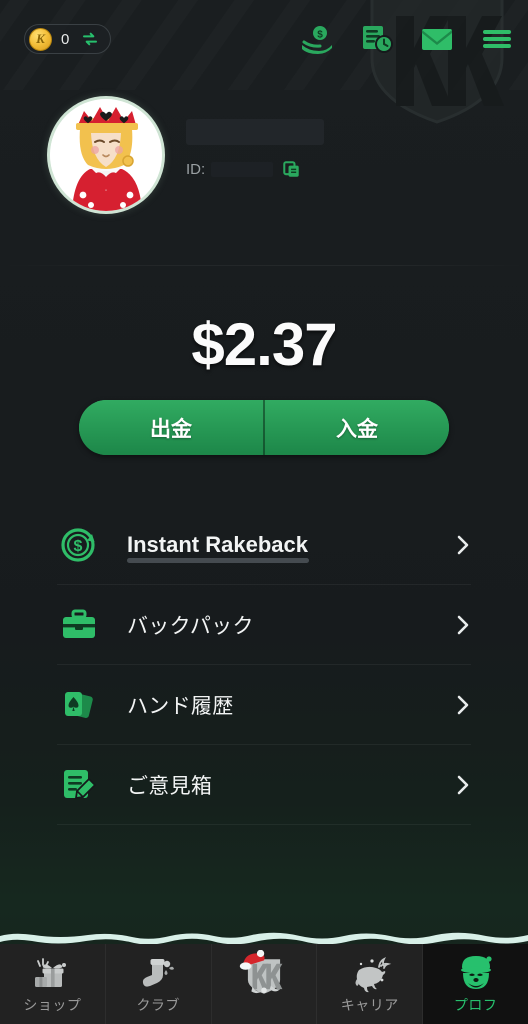 Image resolution: width=528 pixels, height=1024 pixels. I want to click on avatar, so click(106, 155).